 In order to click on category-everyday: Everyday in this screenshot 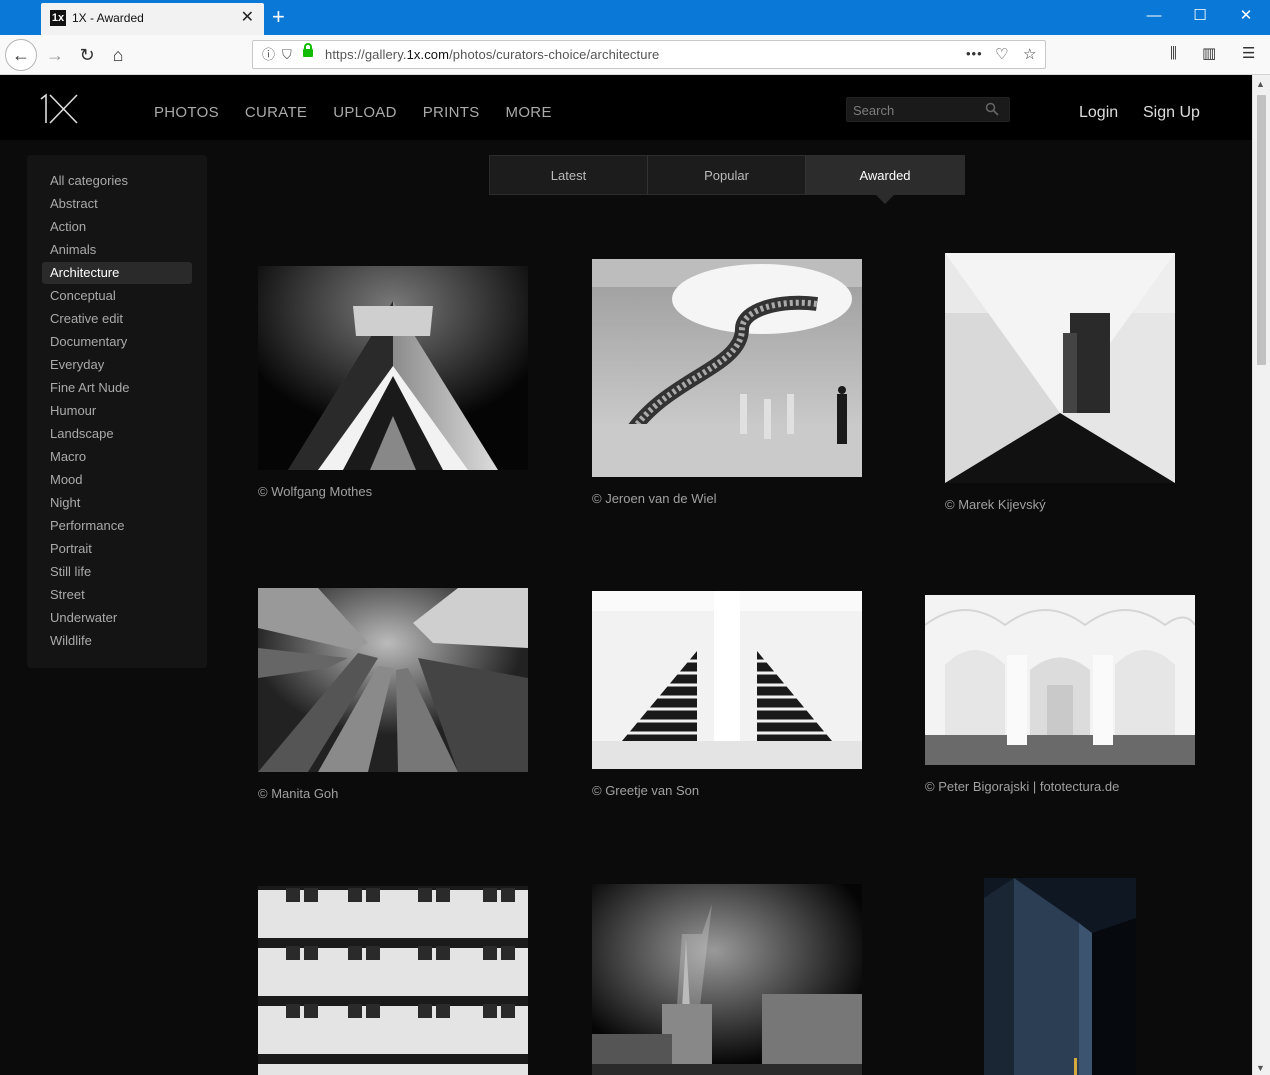, I will do `click(117, 365)`.